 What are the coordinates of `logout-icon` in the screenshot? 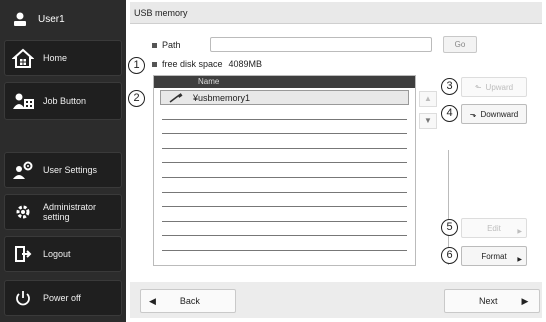 It's located at (23, 254).